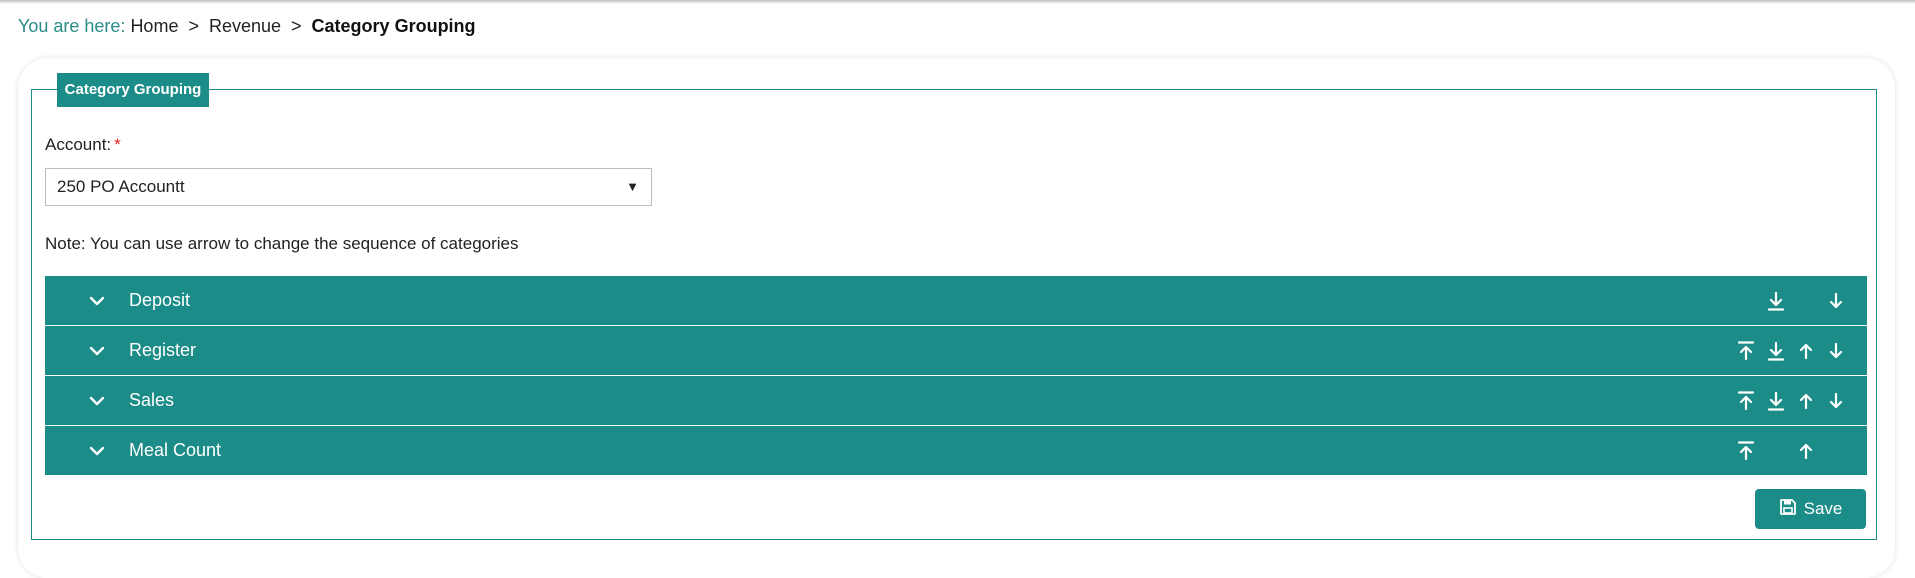 The width and height of the screenshot is (1915, 578). I want to click on breadcrumb-home-link: Home, so click(154, 26).